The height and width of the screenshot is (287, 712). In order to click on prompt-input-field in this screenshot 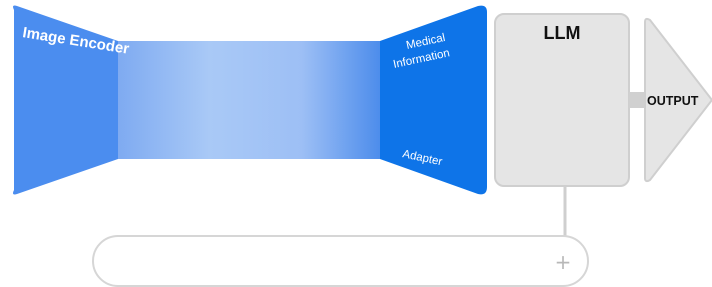, I will do `click(340, 261)`.